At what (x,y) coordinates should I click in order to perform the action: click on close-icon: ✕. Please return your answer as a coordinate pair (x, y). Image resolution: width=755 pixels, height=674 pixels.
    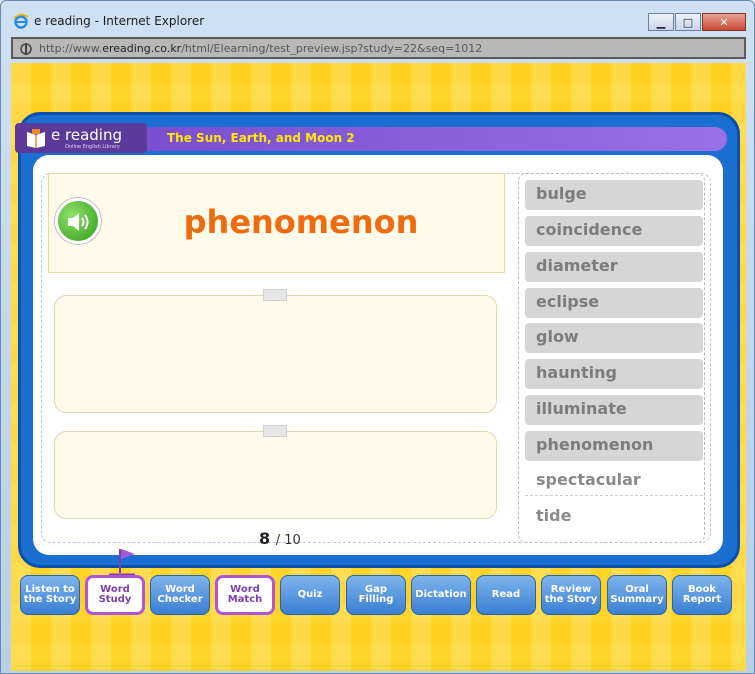
    Looking at the image, I should click on (724, 22).